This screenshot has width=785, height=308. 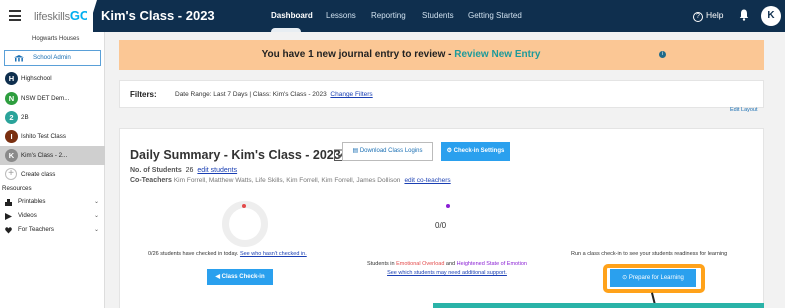 I want to click on class-badge: N, so click(x=11, y=98).